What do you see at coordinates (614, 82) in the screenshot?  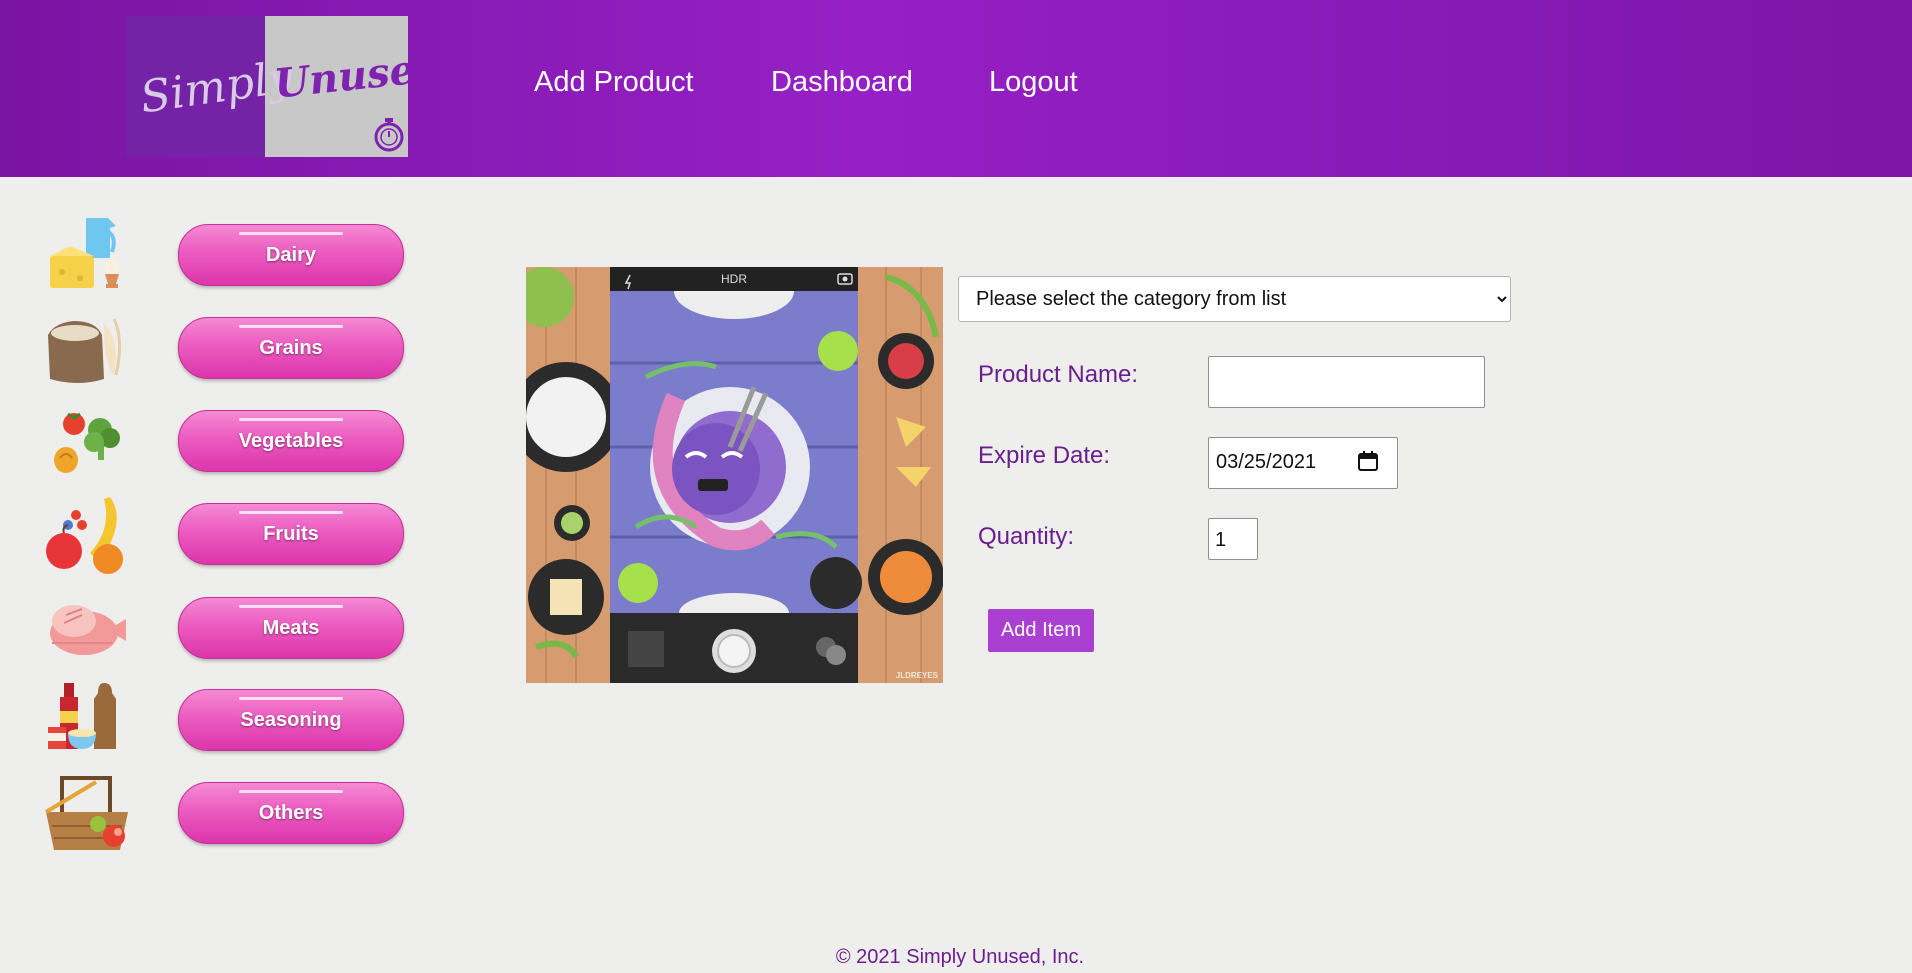 I see `nav-add-product: Add Product` at bounding box center [614, 82].